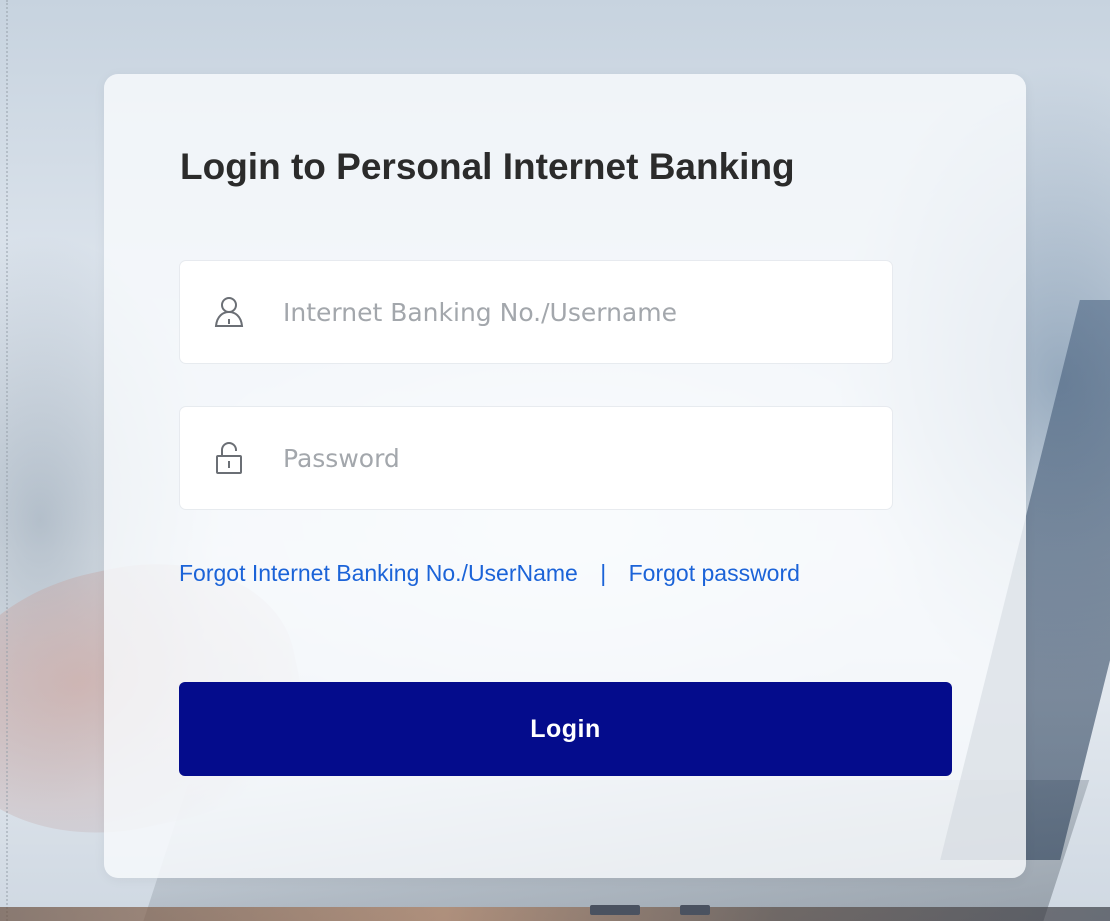  Describe the element at coordinates (565, 729) in the screenshot. I see `login-button: Login` at that location.